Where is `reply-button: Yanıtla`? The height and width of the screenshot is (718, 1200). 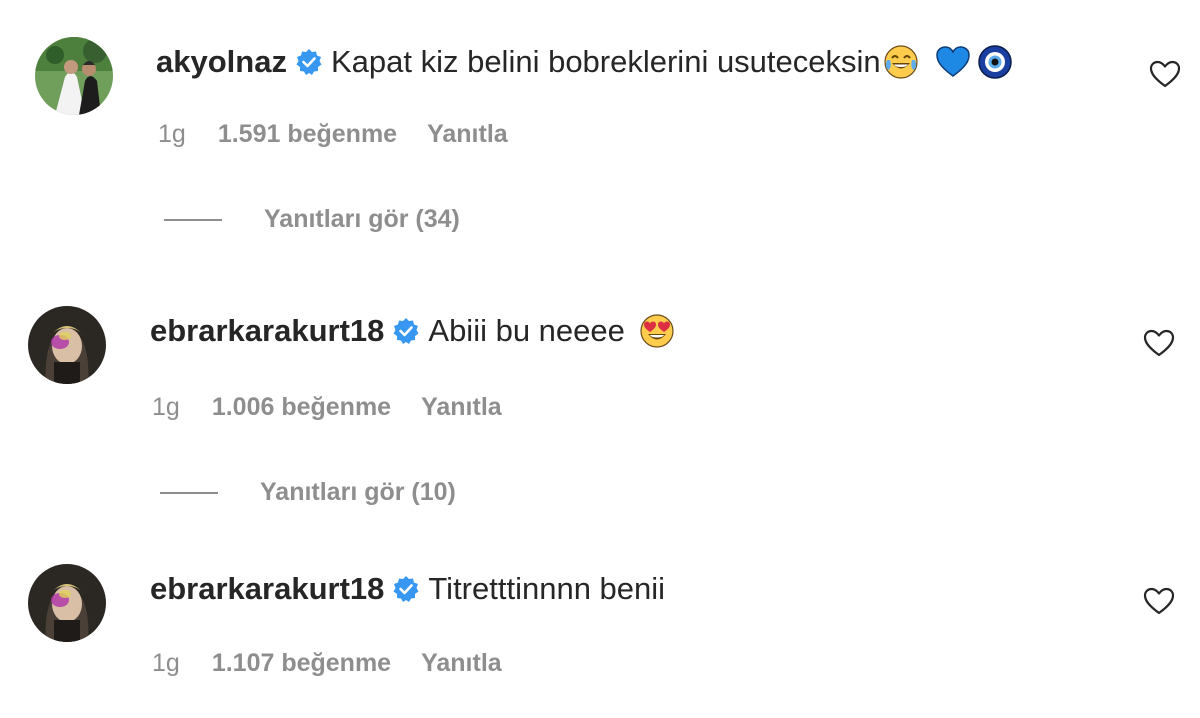
reply-button: Yanıtla is located at coordinates (461, 663).